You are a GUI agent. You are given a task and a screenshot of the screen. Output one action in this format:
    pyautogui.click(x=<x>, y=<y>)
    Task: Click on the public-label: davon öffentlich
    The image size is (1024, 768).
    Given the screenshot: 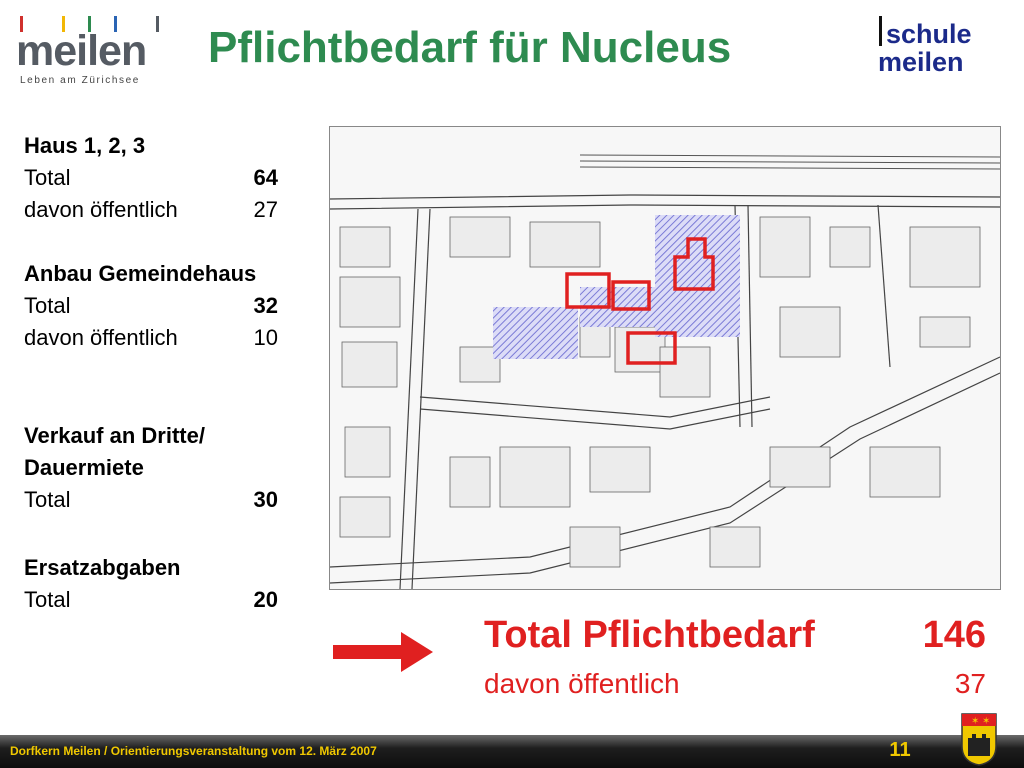 What is the action you would take?
    pyautogui.click(x=582, y=683)
    